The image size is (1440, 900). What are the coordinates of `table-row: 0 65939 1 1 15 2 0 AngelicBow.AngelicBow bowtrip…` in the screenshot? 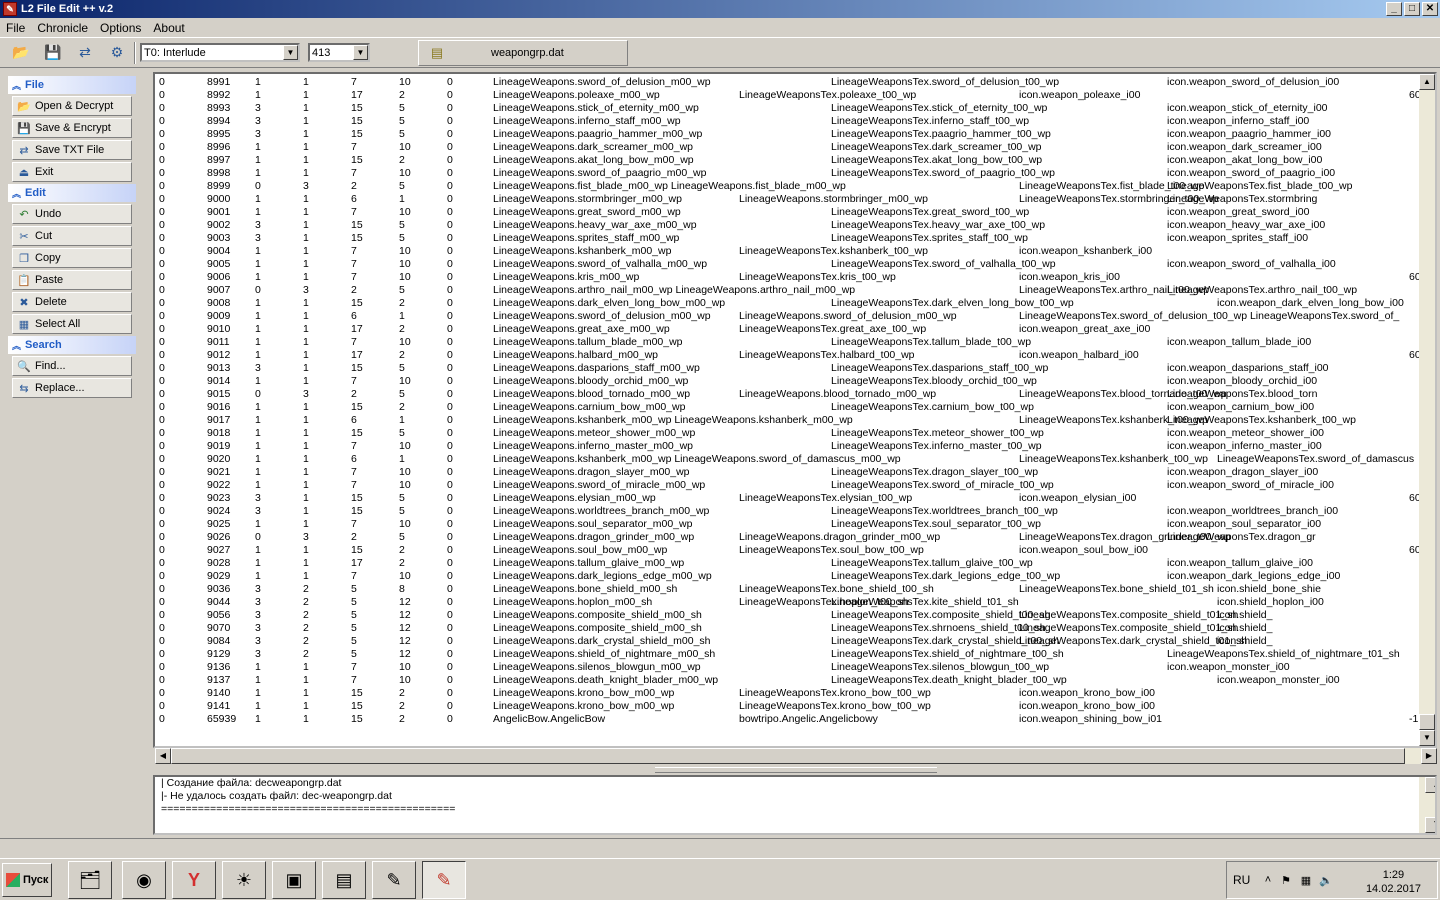 It's located at (788, 719).